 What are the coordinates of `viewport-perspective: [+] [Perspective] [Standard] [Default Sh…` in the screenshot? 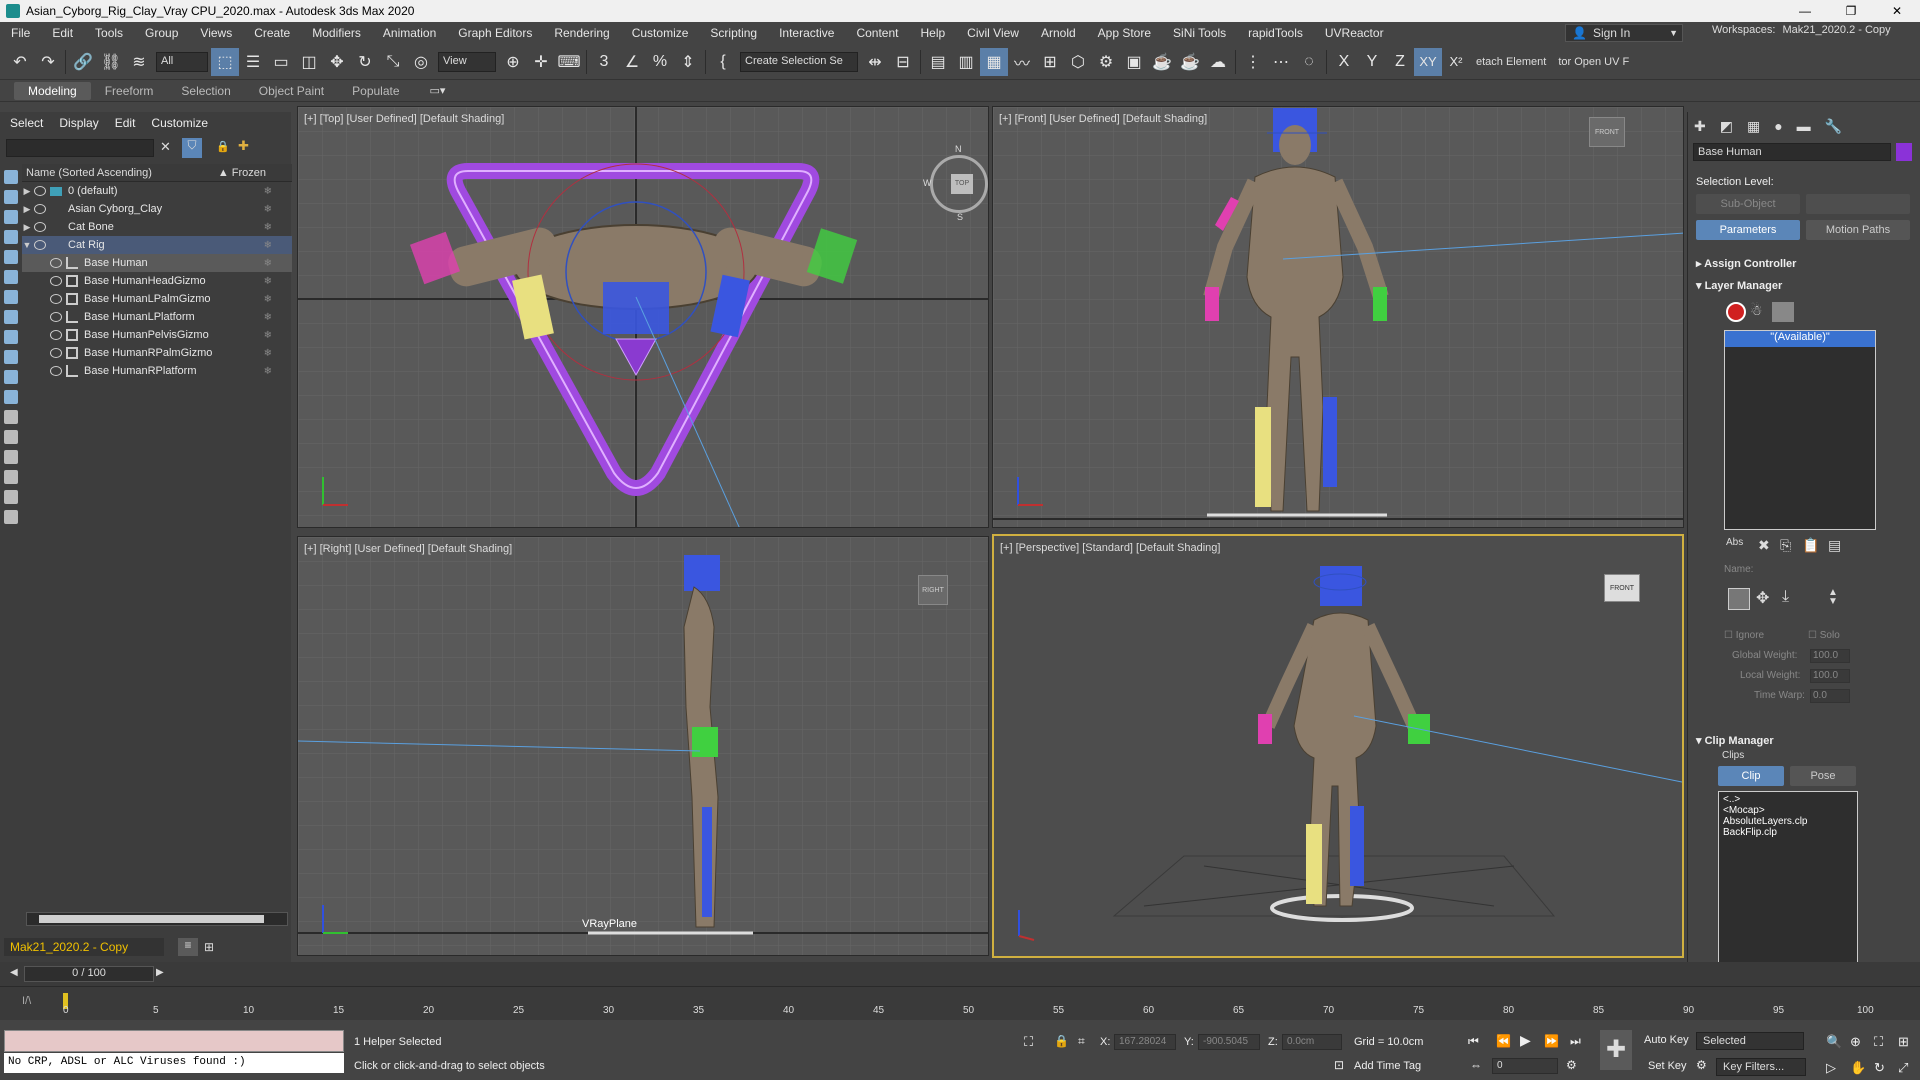 It's located at (1338, 746).